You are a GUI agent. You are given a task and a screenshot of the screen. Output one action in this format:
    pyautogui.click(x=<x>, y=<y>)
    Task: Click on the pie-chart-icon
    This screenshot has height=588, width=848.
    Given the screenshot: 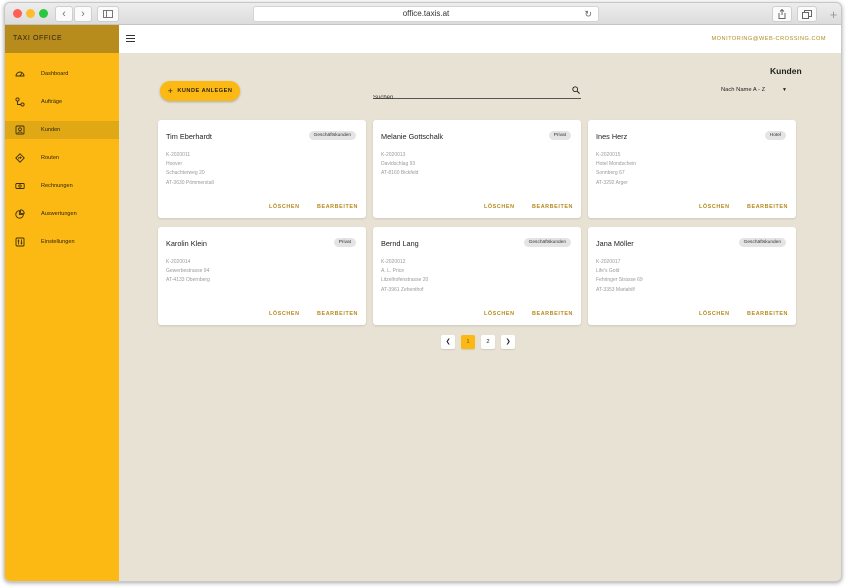 What is the action you would take?
    pyautogui.click(x=20, y=214)
    